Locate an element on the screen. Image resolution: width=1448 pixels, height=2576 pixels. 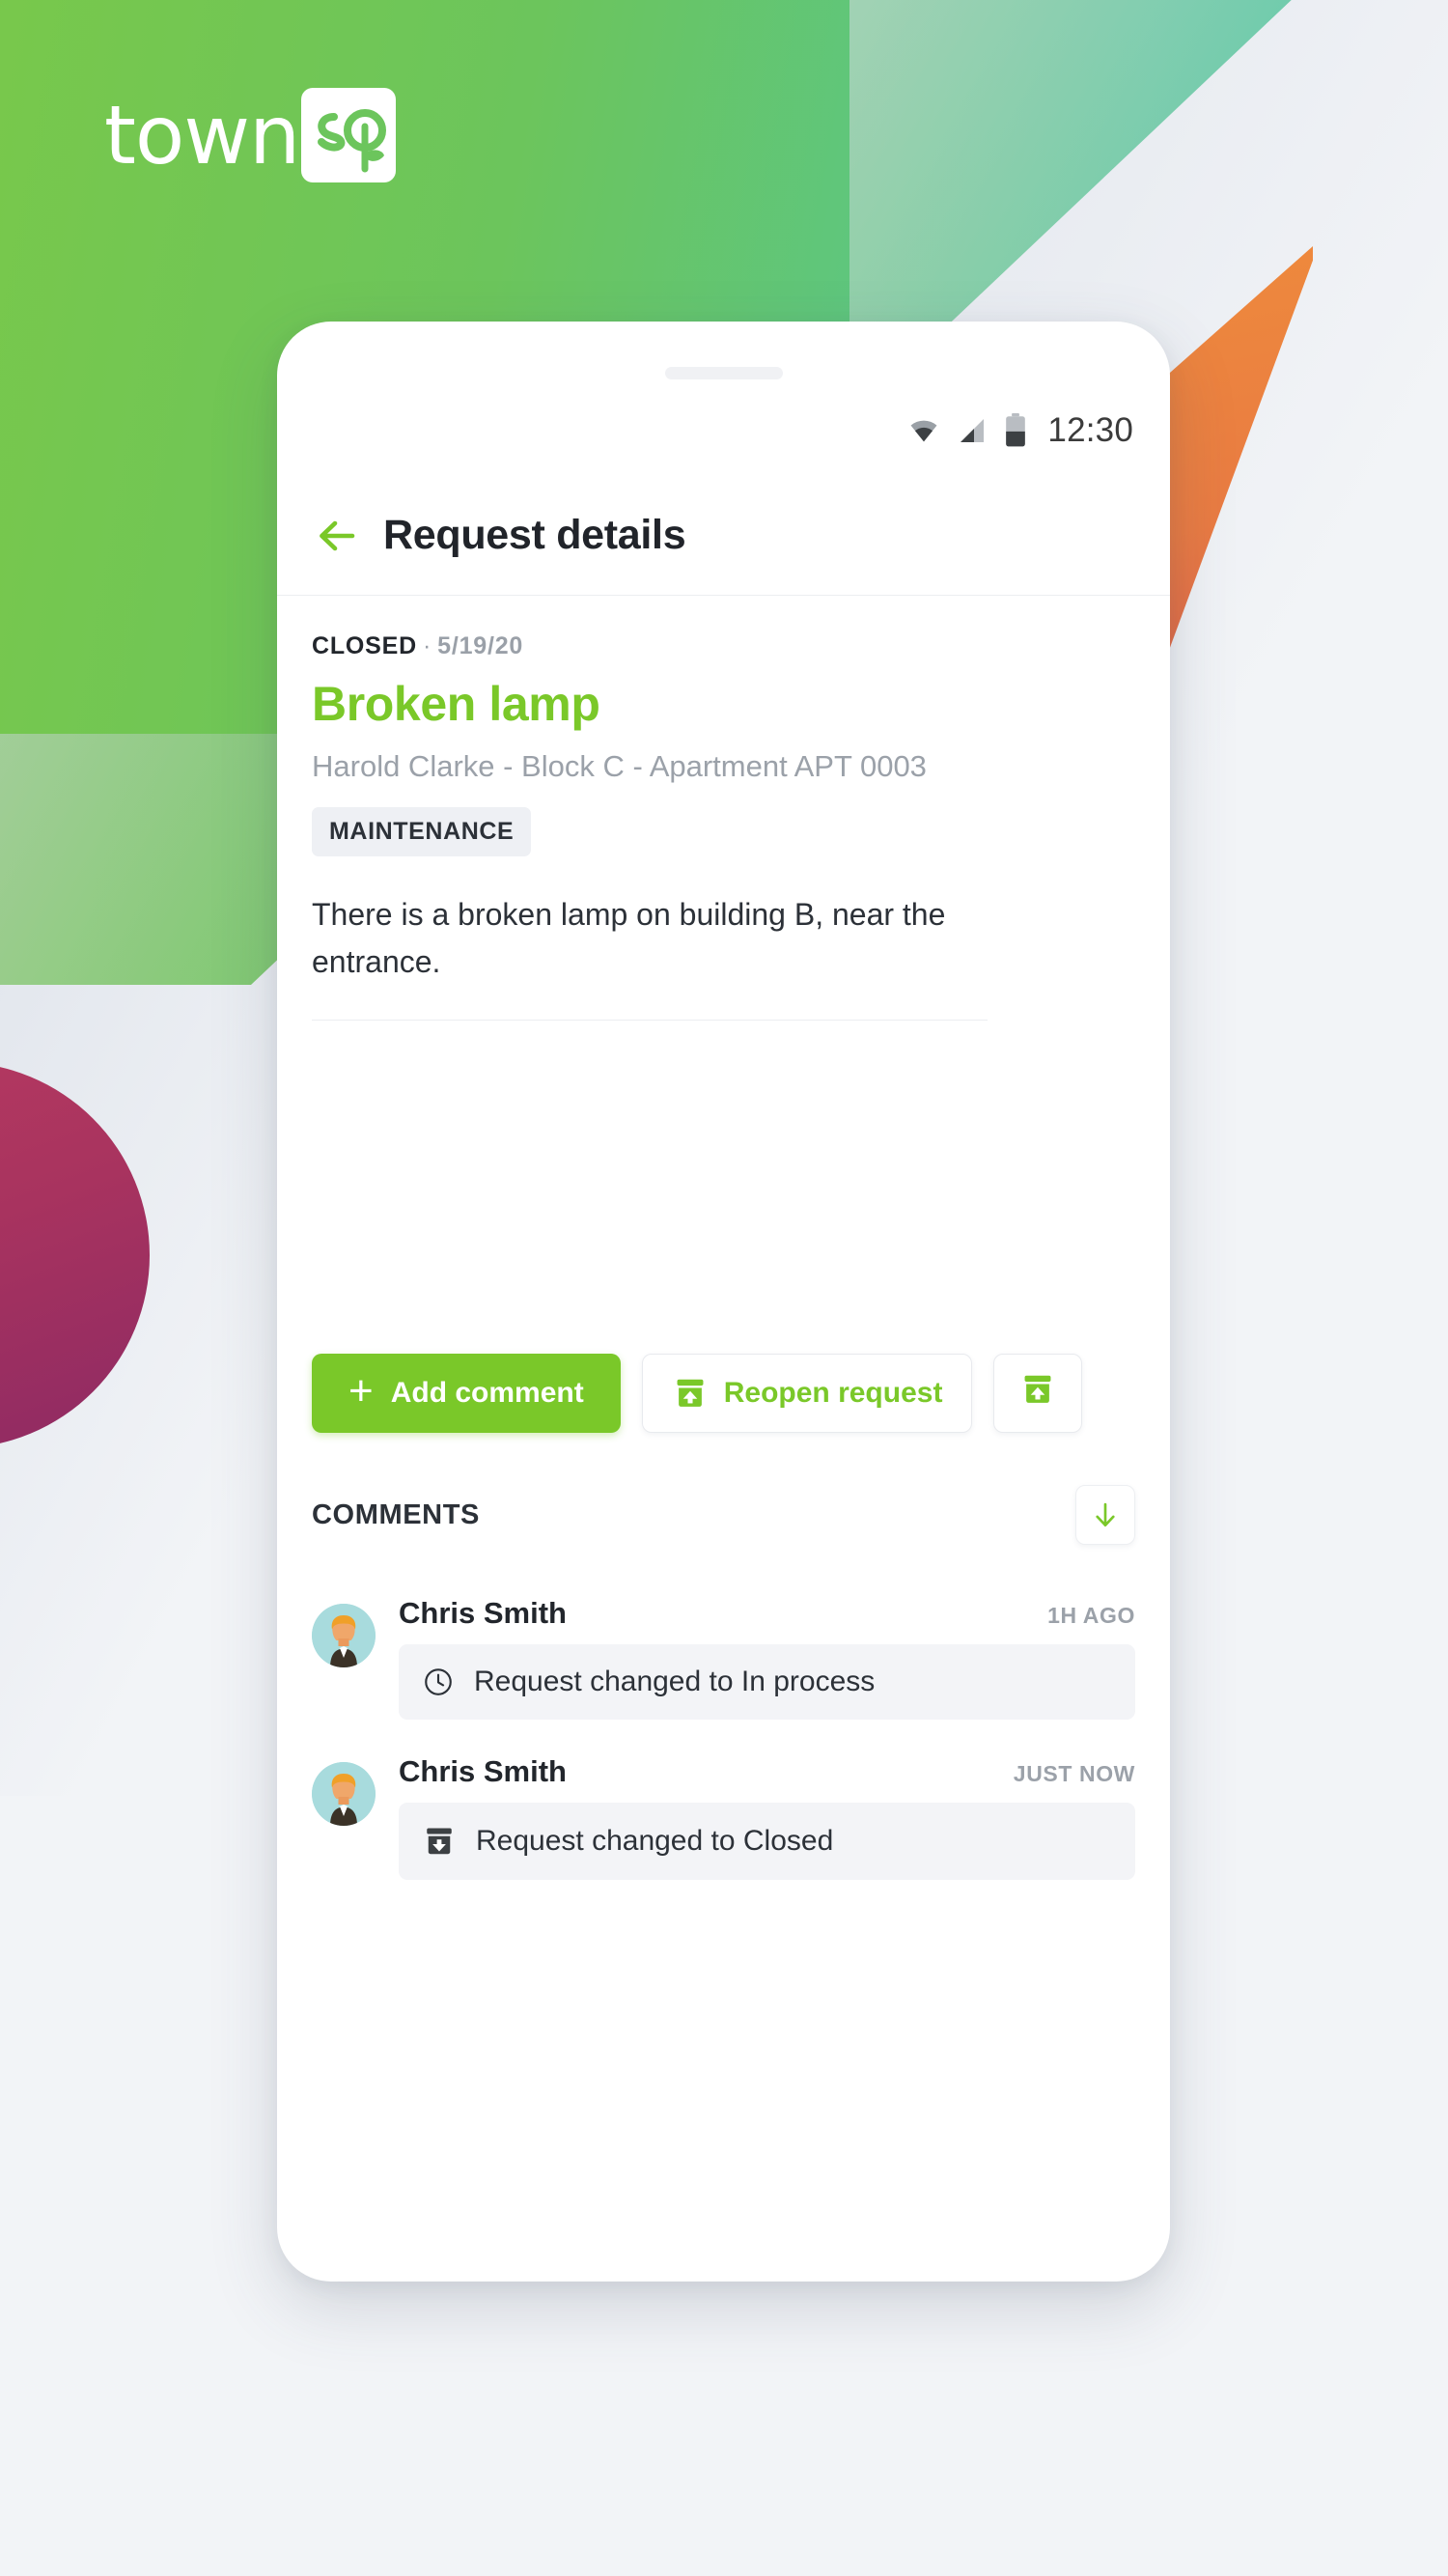
comment-bubble: Request changed to Closed is located at coordinates (767, 1842).